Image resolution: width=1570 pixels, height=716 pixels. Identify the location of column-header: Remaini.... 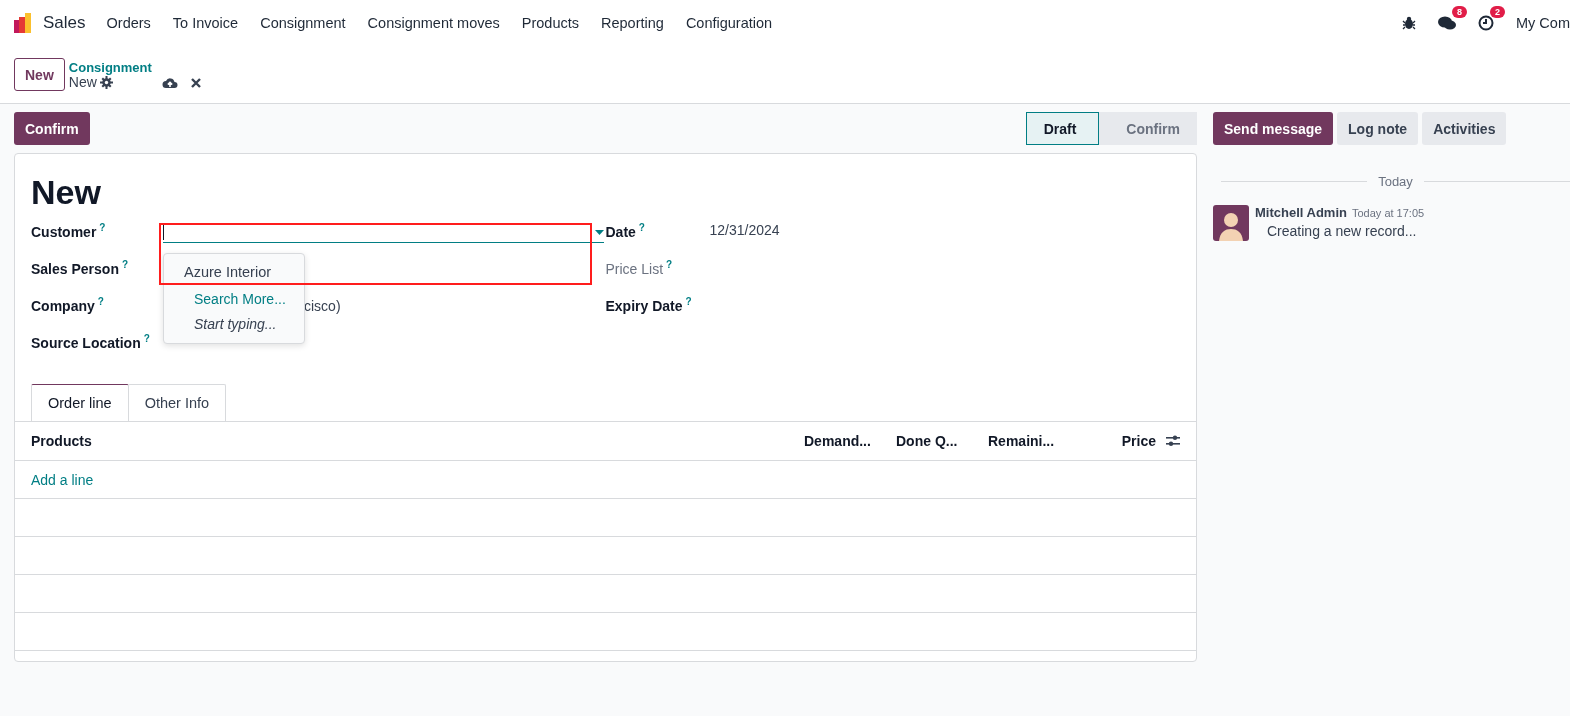
(1021, 441).